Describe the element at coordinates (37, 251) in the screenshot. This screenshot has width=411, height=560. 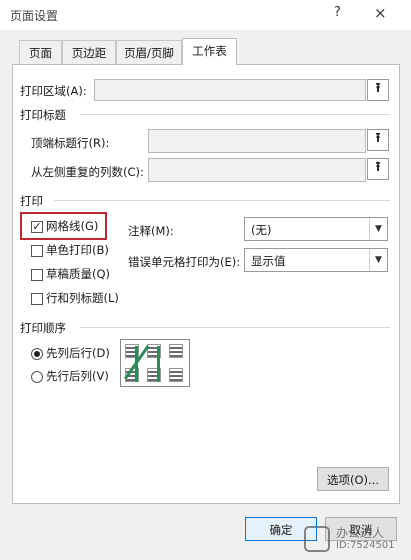
I see `mono-checkbox` at that location.